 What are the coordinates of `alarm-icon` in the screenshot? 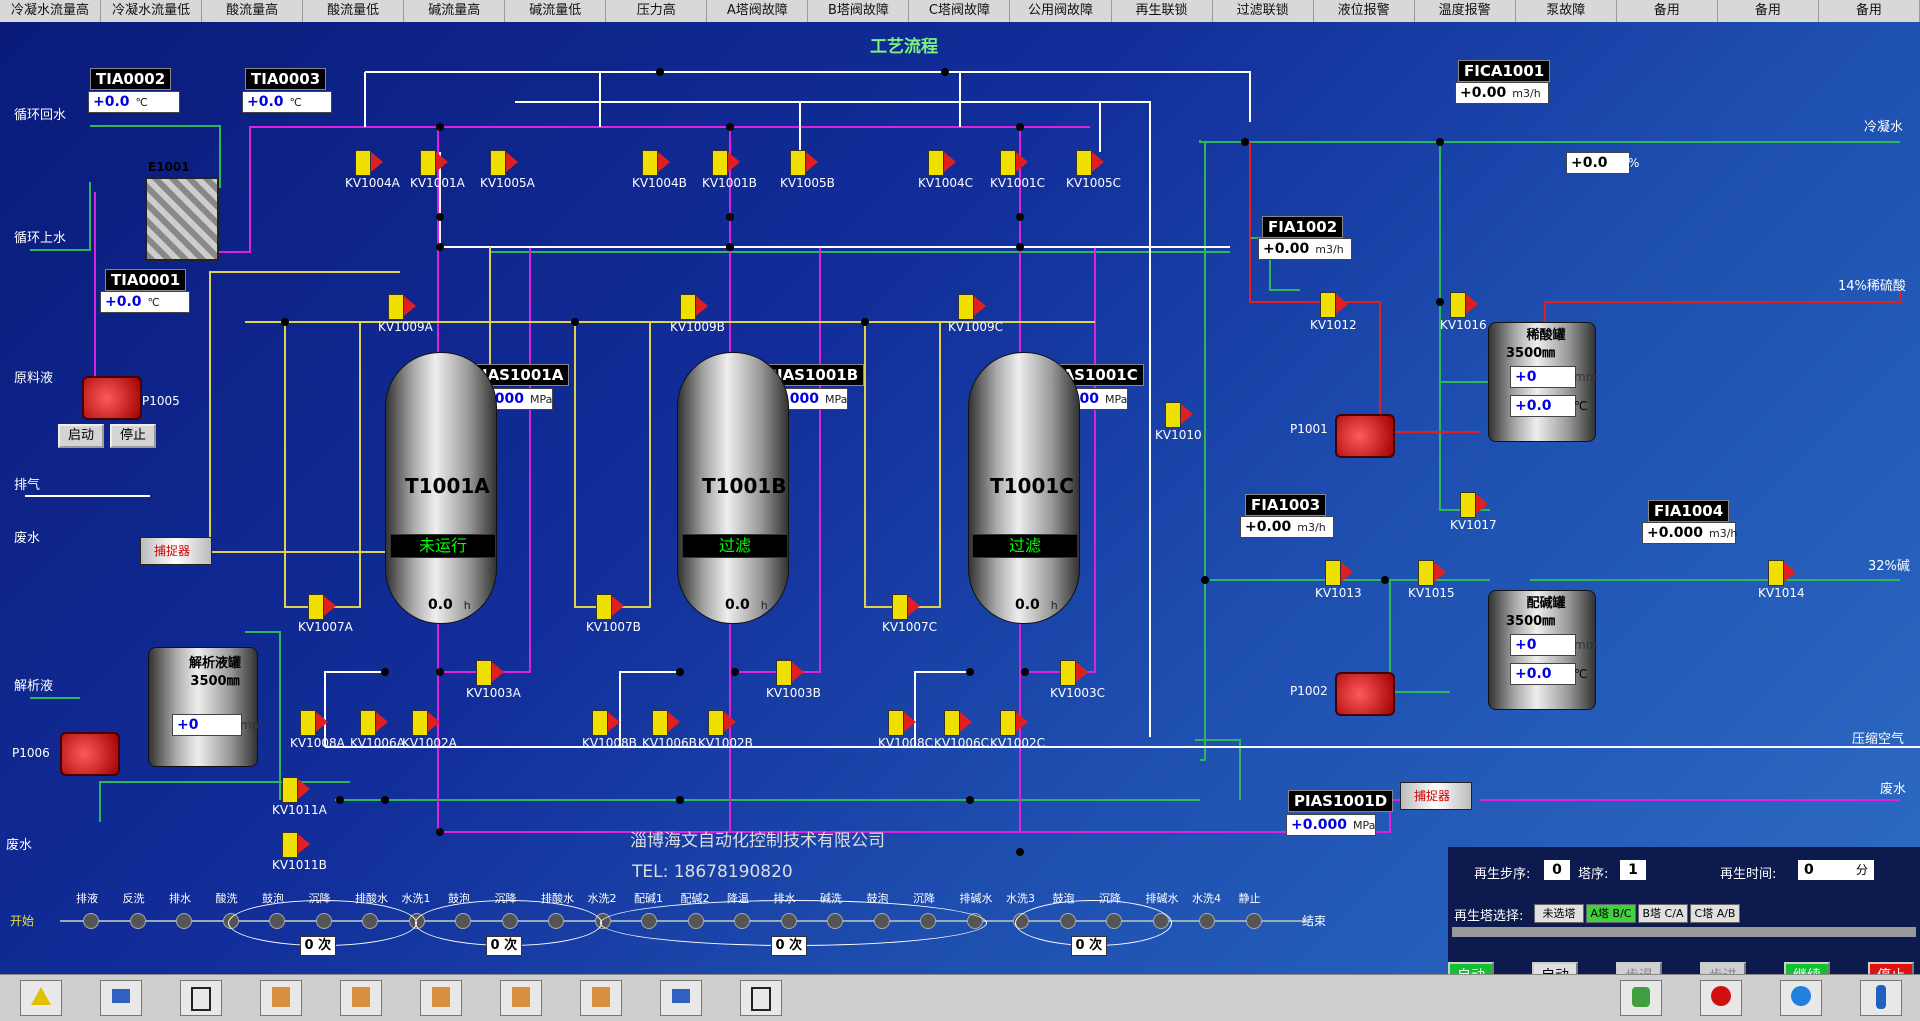 It's located at (41, 998).